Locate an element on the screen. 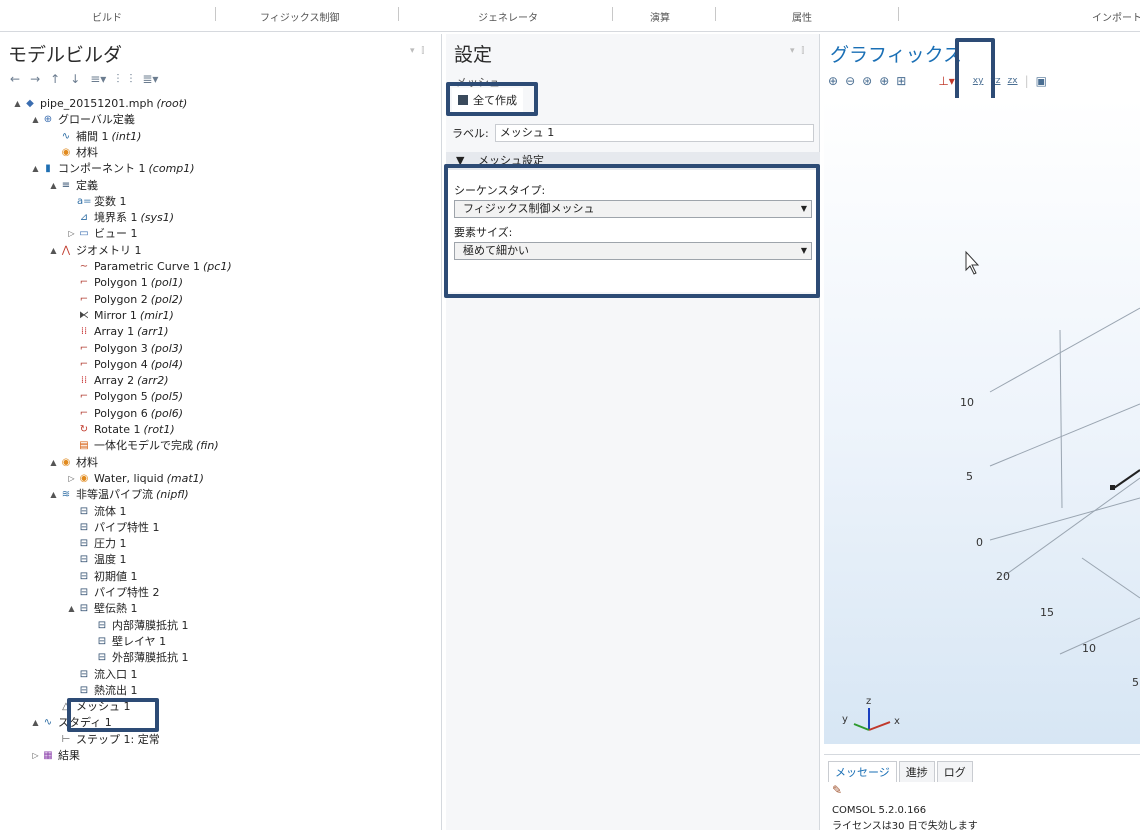  collapse-icon: ⫶ is located at coordinates (130, 79).